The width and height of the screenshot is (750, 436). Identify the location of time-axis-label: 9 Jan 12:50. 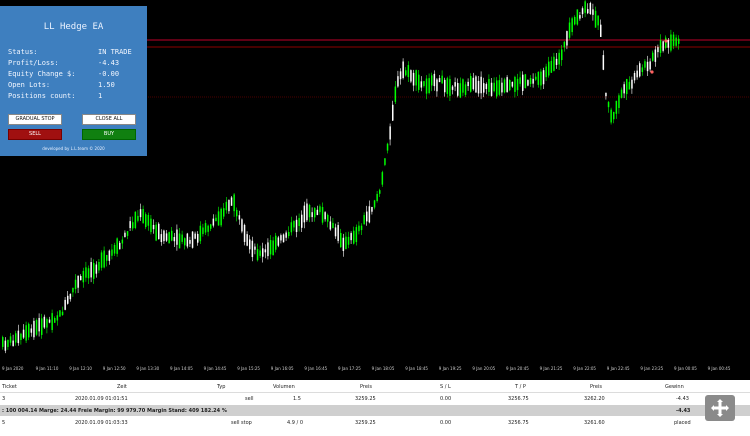
(114, 368).